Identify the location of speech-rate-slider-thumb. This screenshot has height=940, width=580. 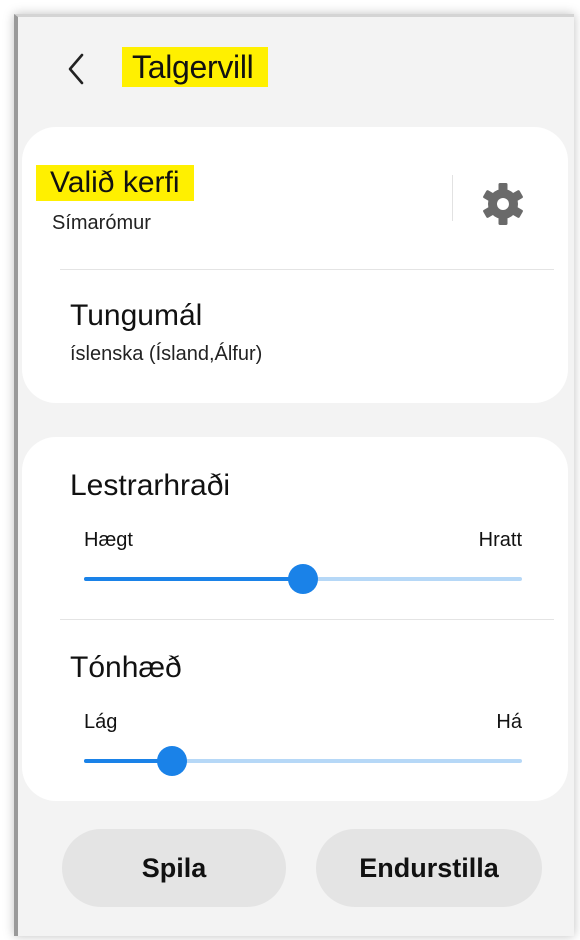
(303, 579).